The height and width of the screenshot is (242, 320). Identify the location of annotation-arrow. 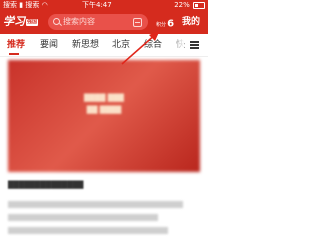
(140, 47).